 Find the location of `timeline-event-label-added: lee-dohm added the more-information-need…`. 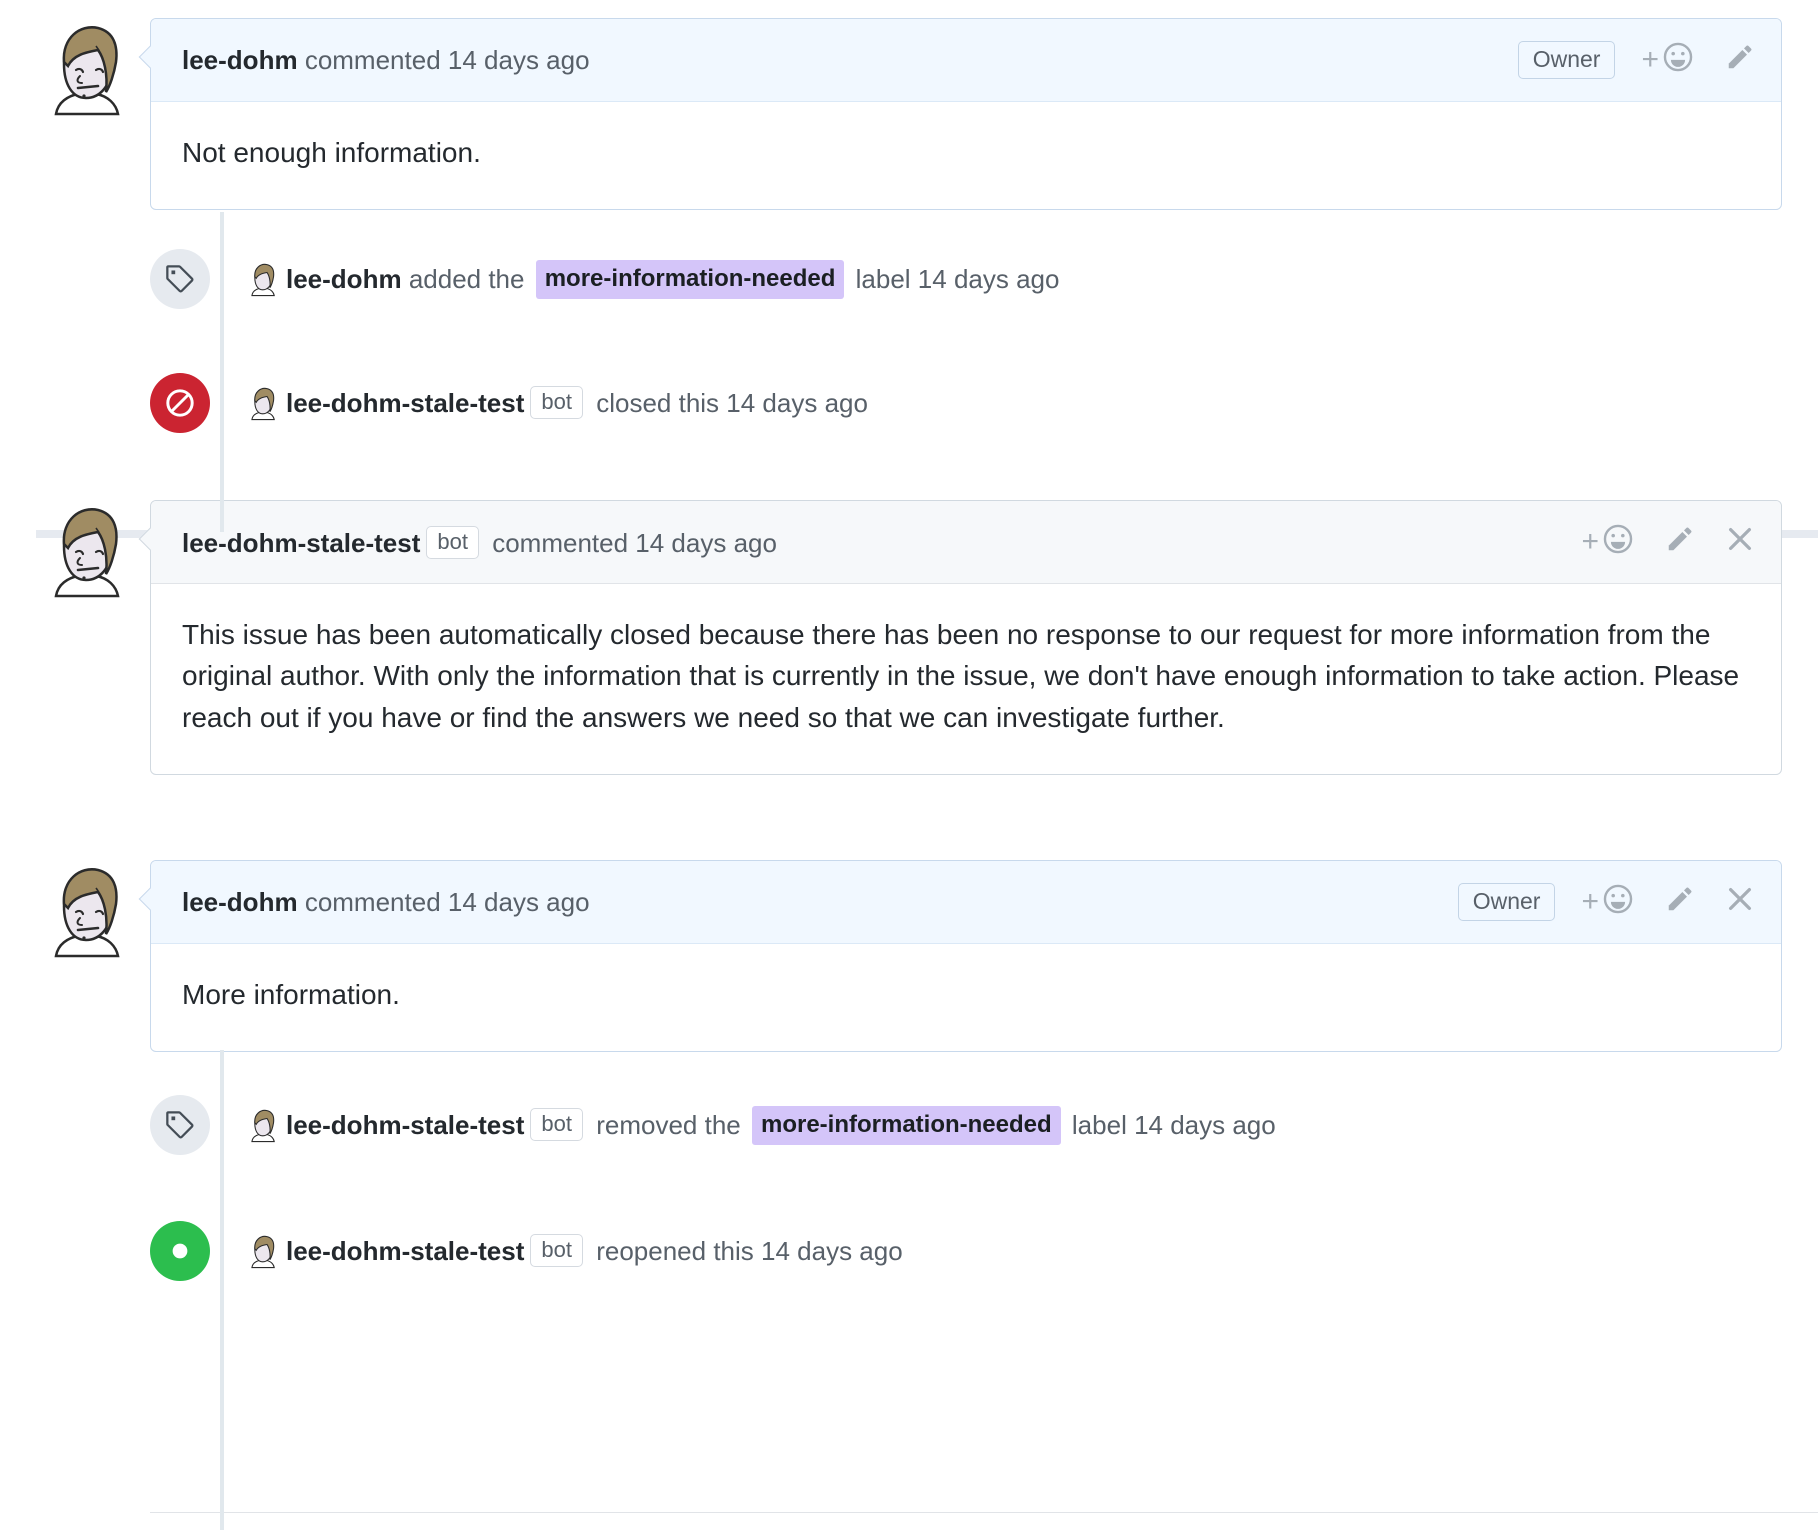

timeline-event-label-added: lee-dohm added the more-information-need… is located at coordinates (604, 279).